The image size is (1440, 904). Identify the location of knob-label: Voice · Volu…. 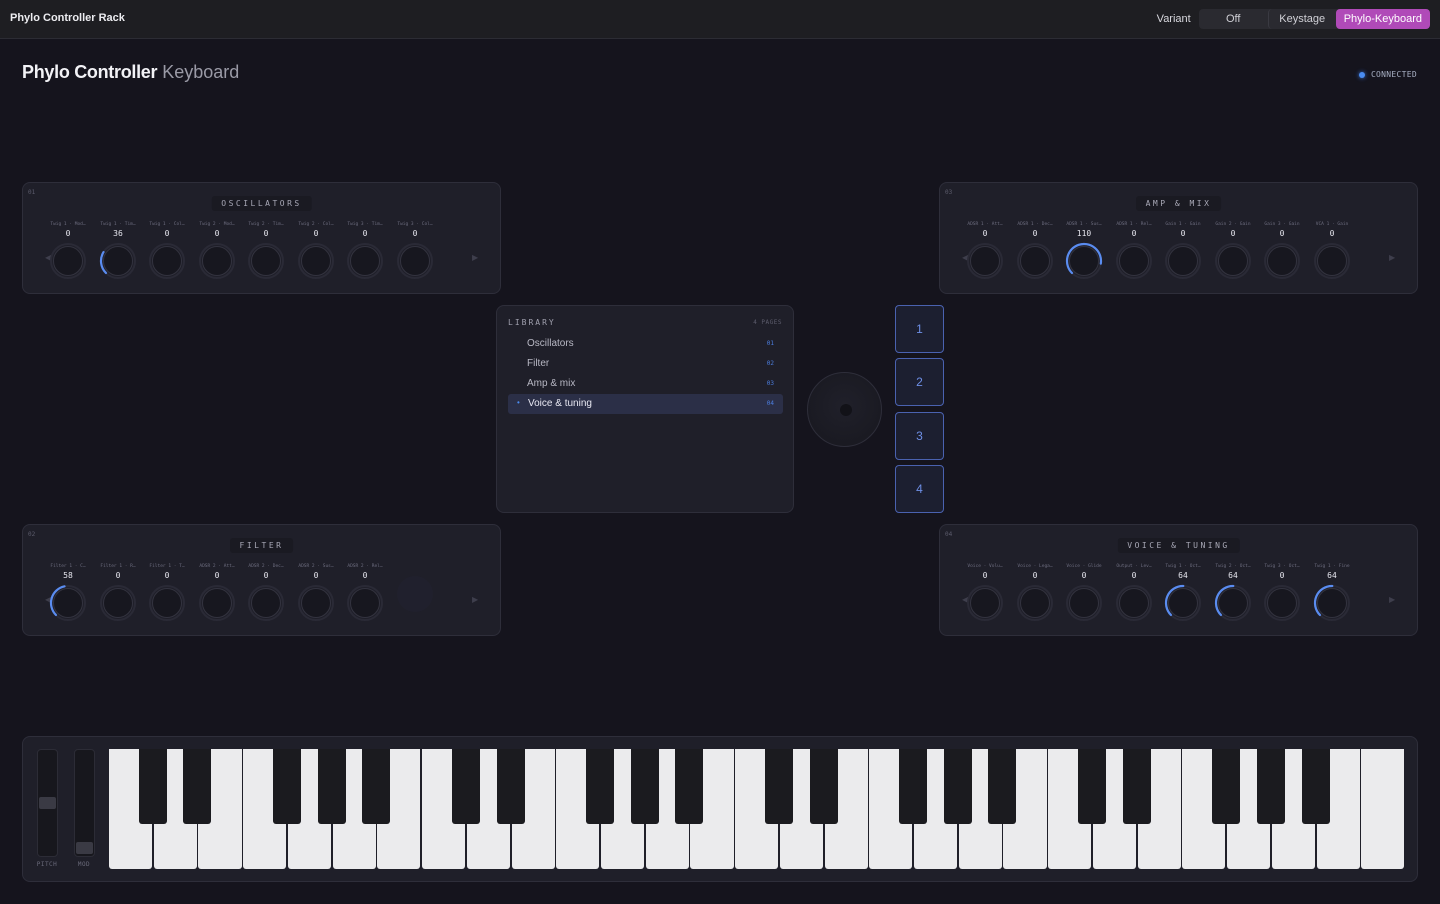
(985, 566).